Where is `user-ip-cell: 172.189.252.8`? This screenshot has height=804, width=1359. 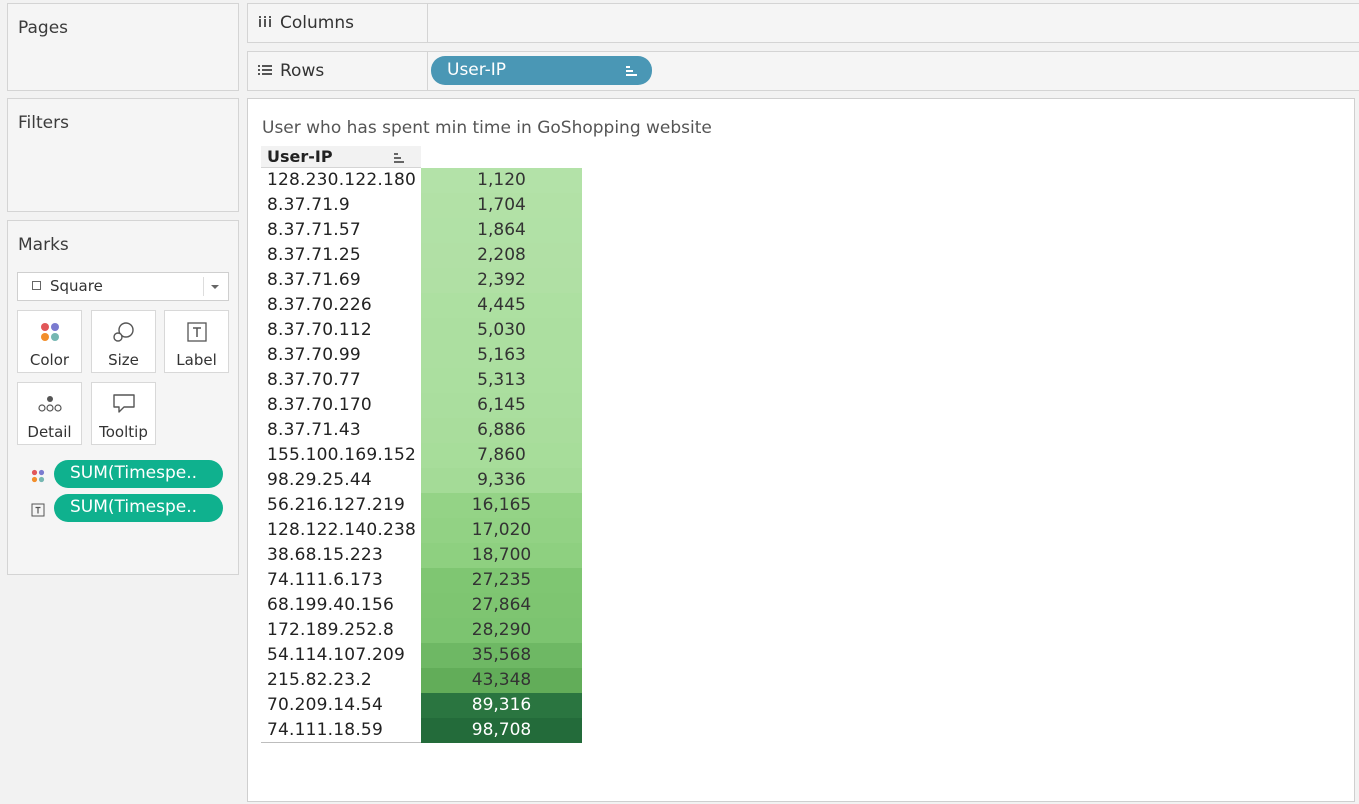
user-ip-cell: 172.189.252.8 is located at coordinates (330, 630).